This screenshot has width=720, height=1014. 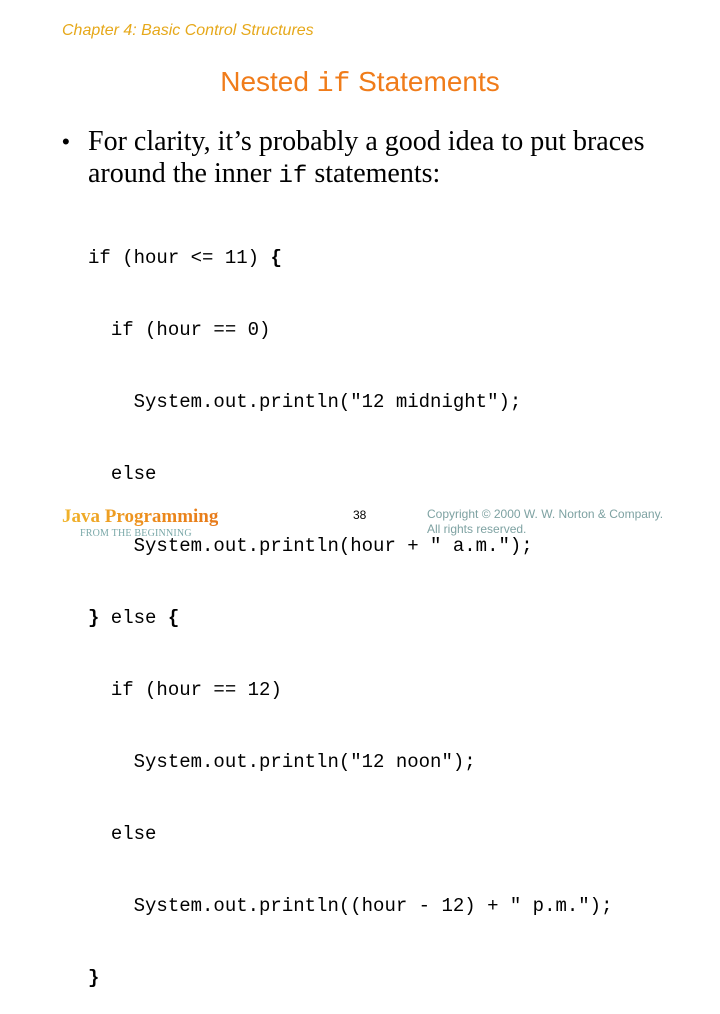 I want to click on bullet-code-keyword: if, so click(x=293, y=176).